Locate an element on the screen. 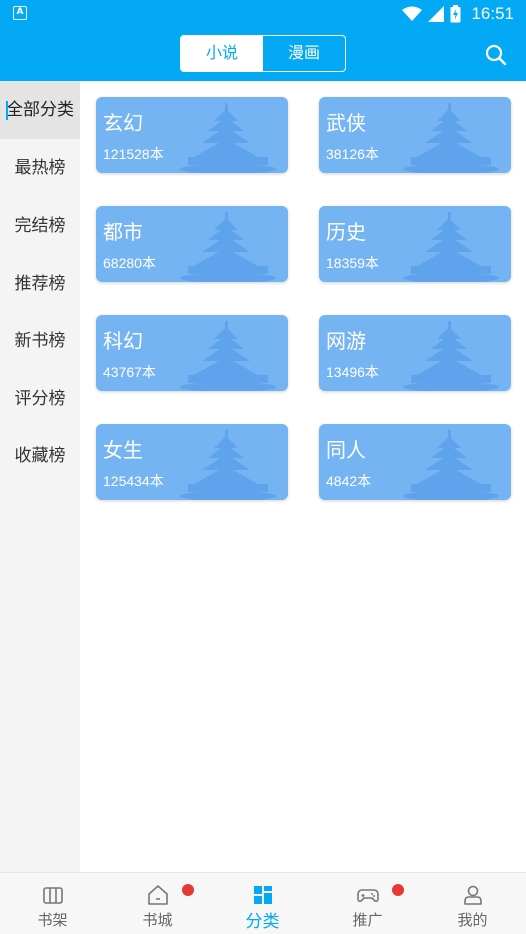  tab-novel: 小说 is located at coordinates (222, 53).